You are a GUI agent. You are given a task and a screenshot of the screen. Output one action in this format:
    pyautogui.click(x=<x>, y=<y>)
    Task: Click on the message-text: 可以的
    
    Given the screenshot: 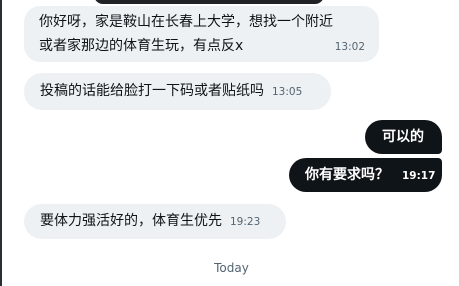 What is the action you would take?
    pyautogui.click(x=403, y=137)
    